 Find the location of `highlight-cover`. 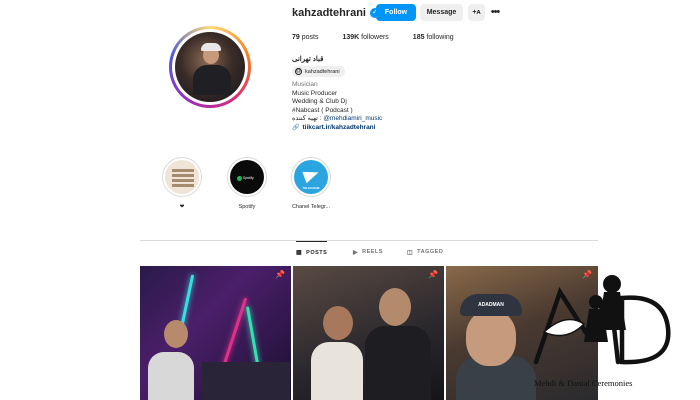

highlight-cover is located at coordinates (182, 177).